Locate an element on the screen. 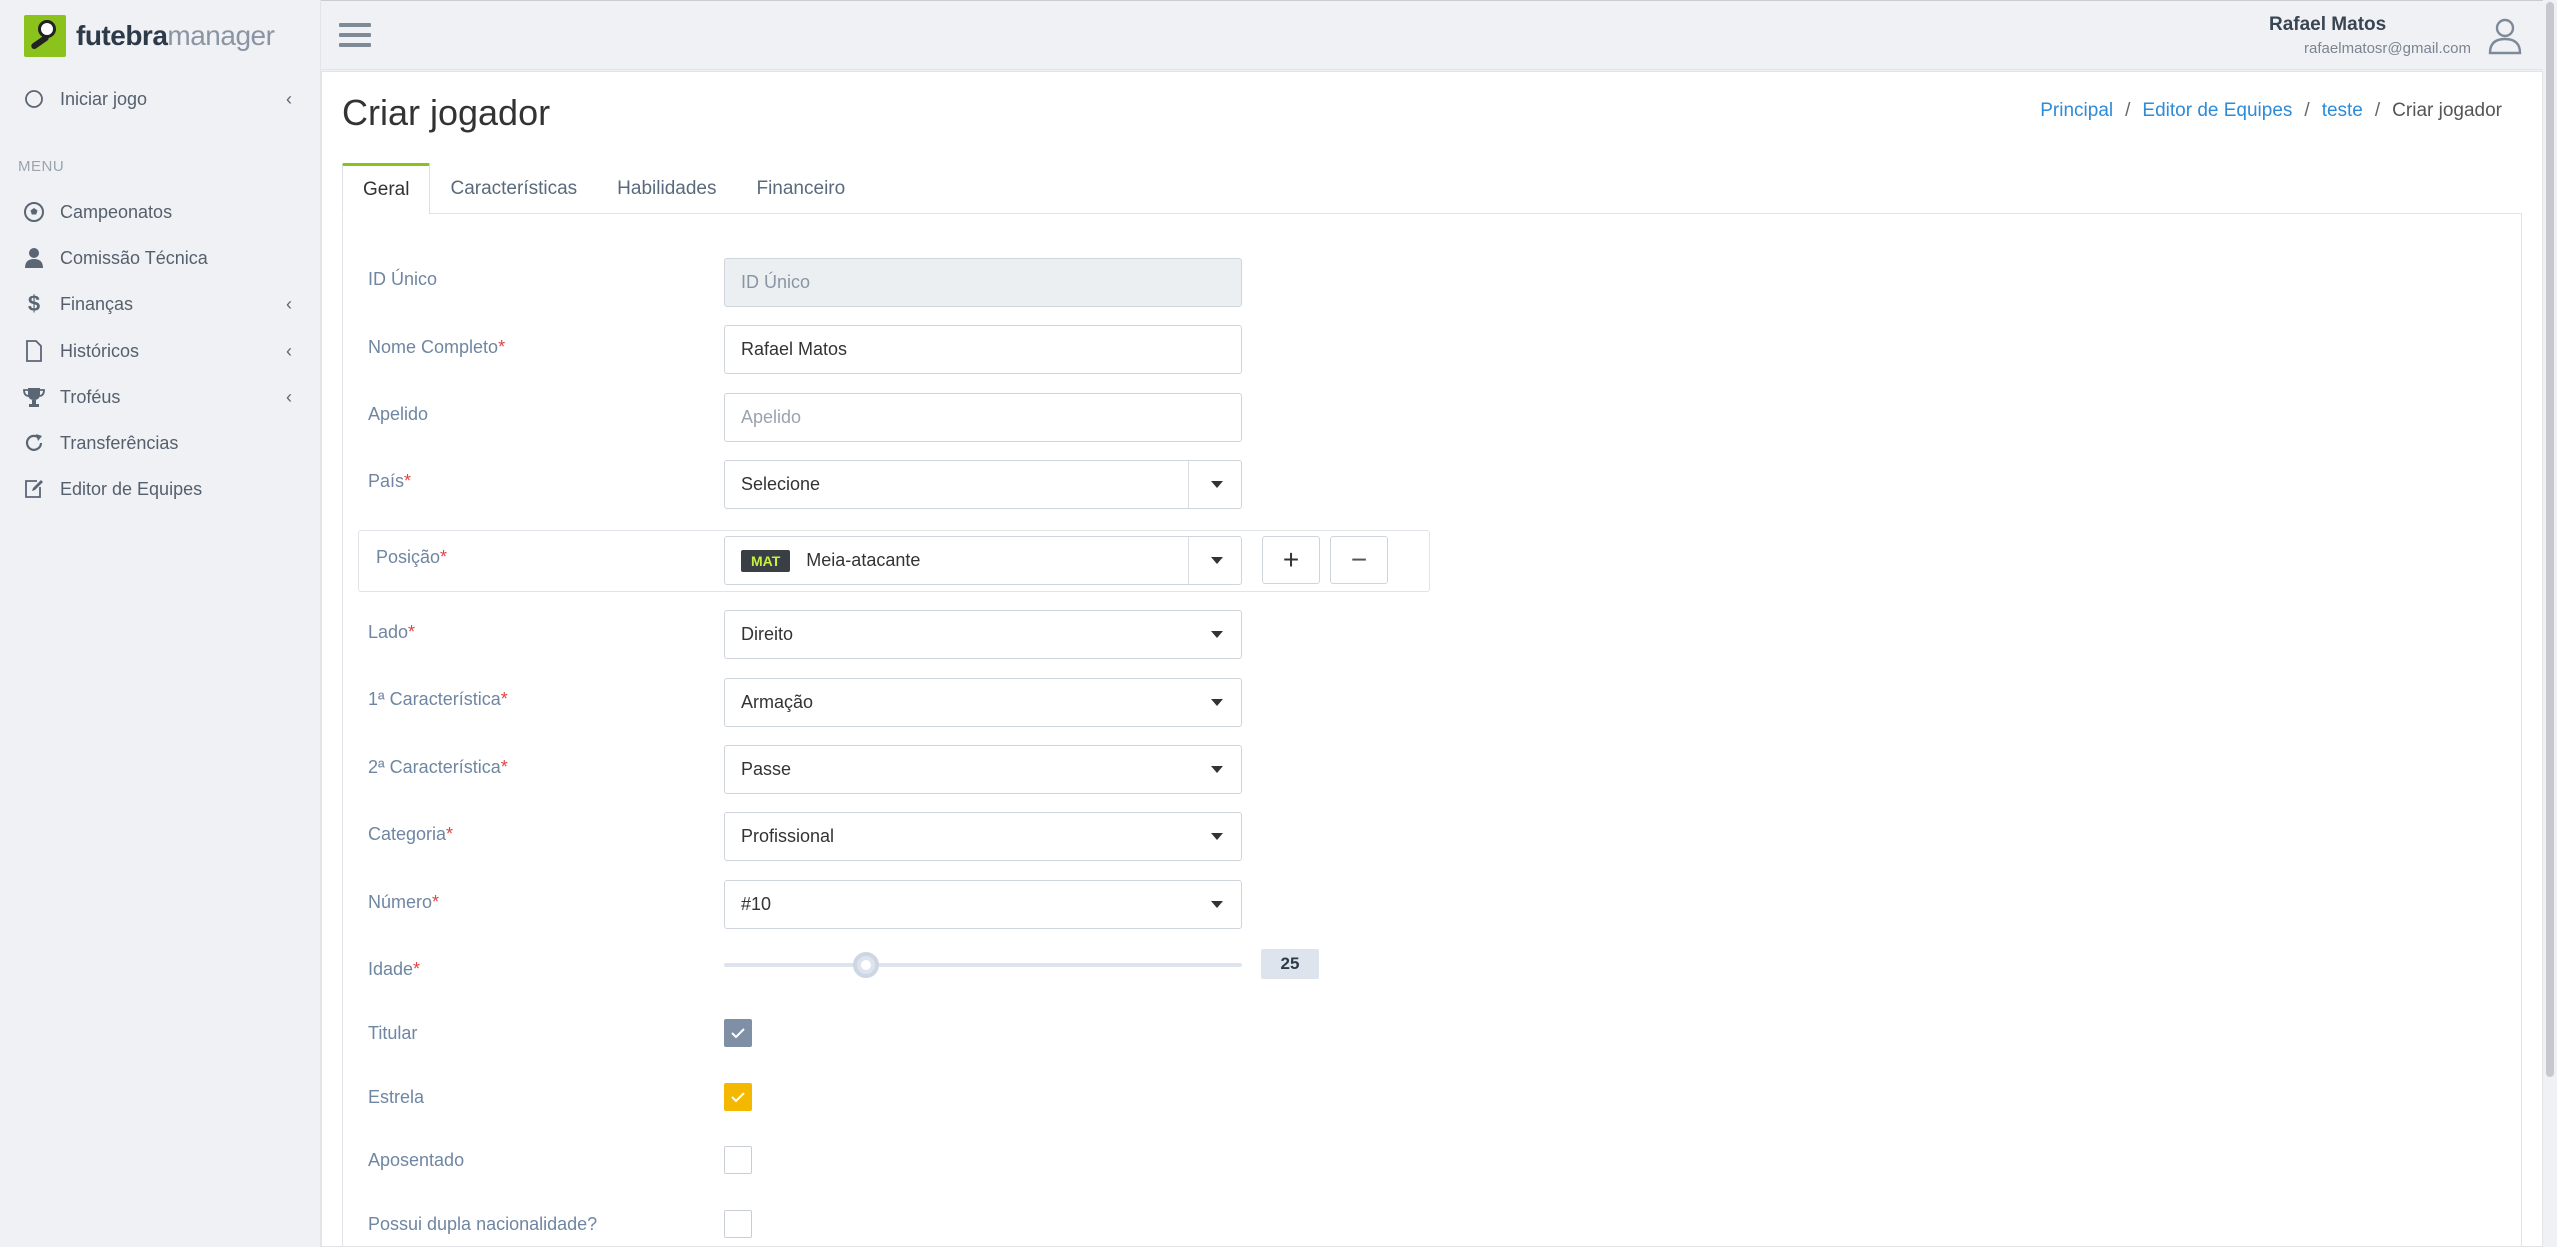  sidebar-item-label: Campeonatos is located at coordinates (116, 211).